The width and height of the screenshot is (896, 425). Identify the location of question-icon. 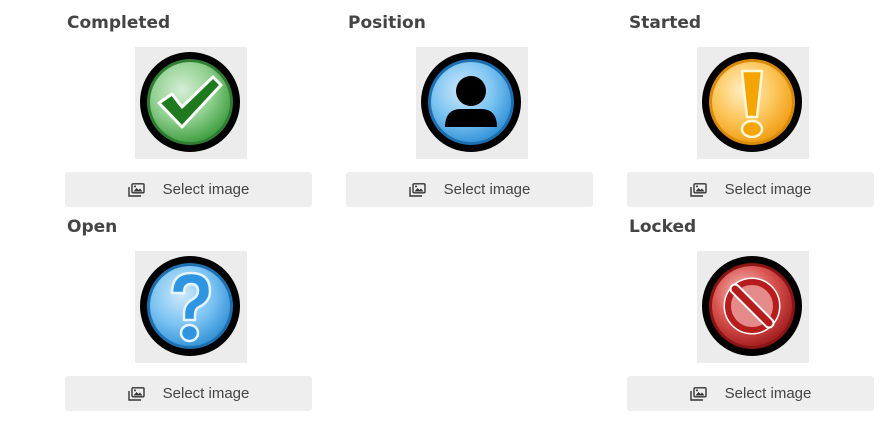
(190, 306).